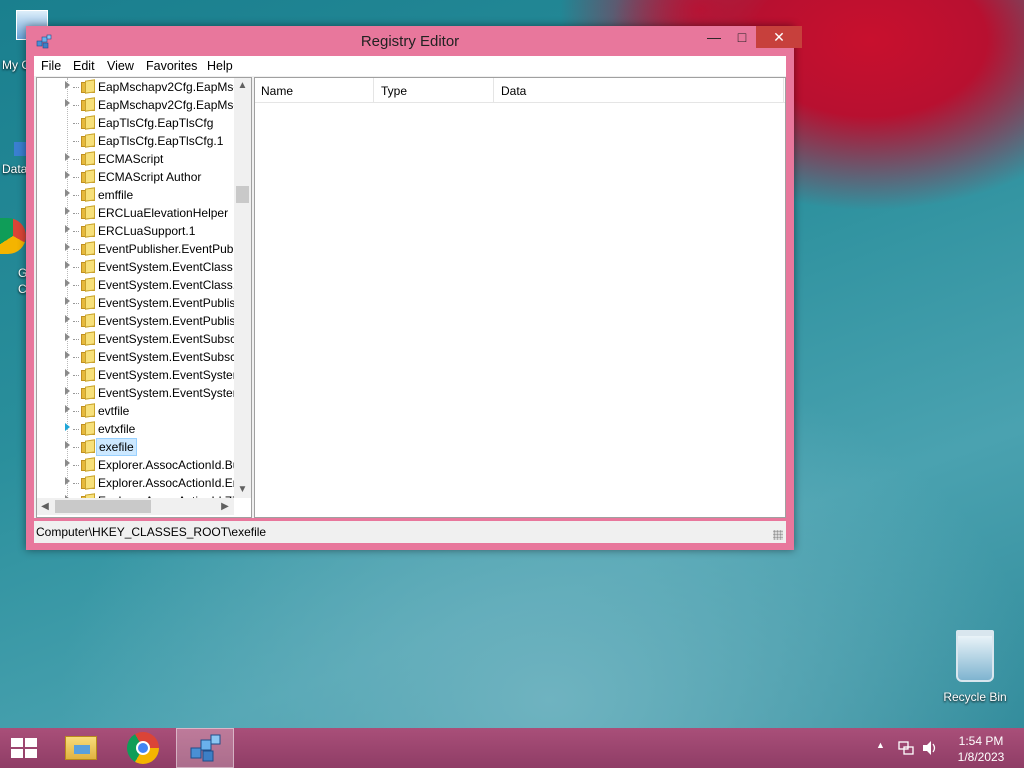 Image resolution: width=1024 pixels, height=768 pixels. I want to click on volume-icon, so click(930, 748).